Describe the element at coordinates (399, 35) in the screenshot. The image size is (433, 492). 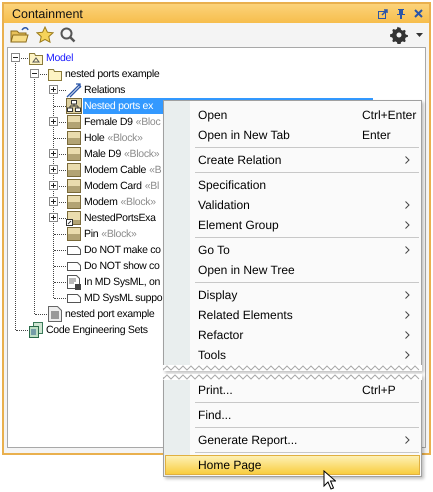
I see `settings-icon` at that location.